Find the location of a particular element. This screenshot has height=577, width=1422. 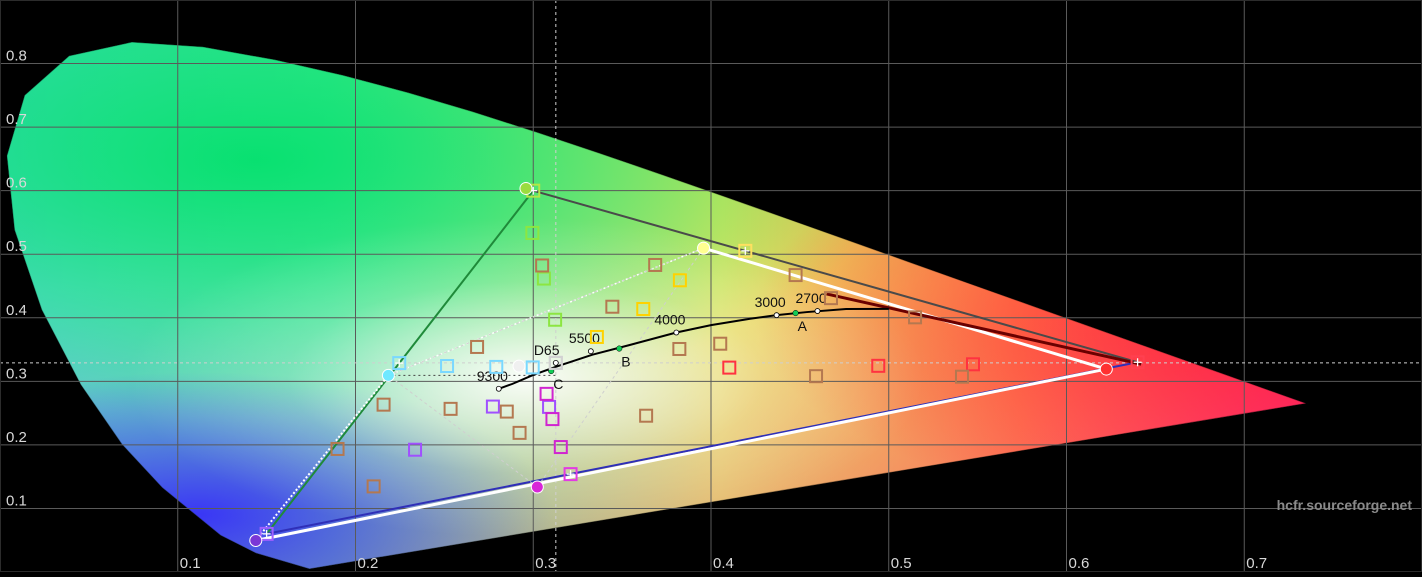

cct-label-1: D65 is located at coordinates (547, 350).